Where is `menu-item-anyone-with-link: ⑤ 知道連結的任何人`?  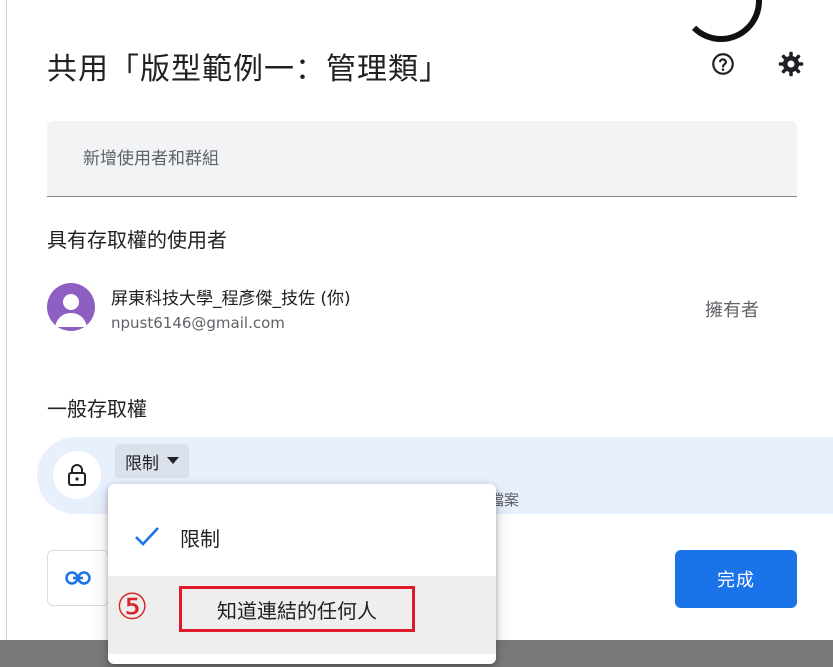 menu-item-anyone-with-link: ⑤ 知道連結的任何人 is located at coordinates (302, 615).